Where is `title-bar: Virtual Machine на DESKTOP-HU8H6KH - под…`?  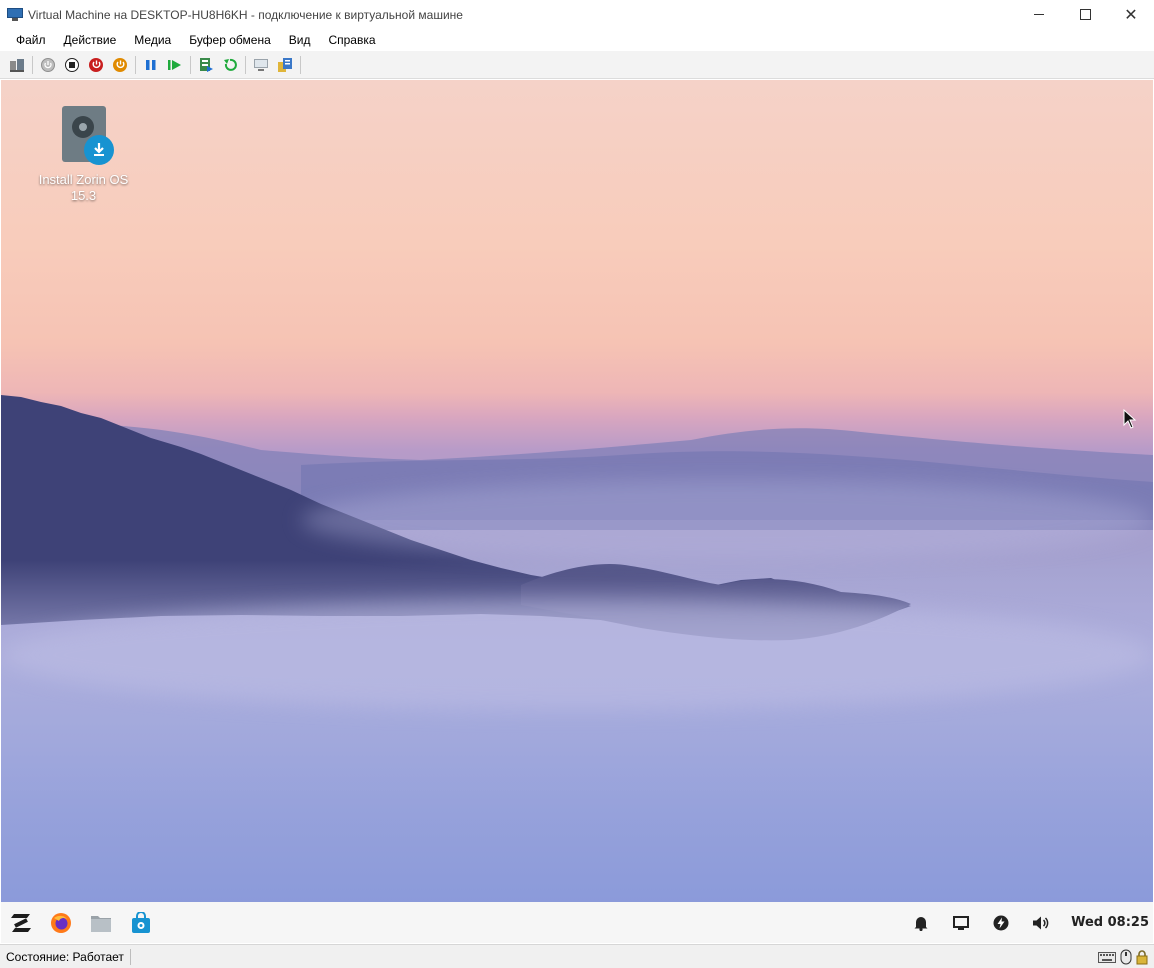
title-bar: Virtual Machine на DESKTOP-HU8H6KH - под… is located at coordinates (577, 15).